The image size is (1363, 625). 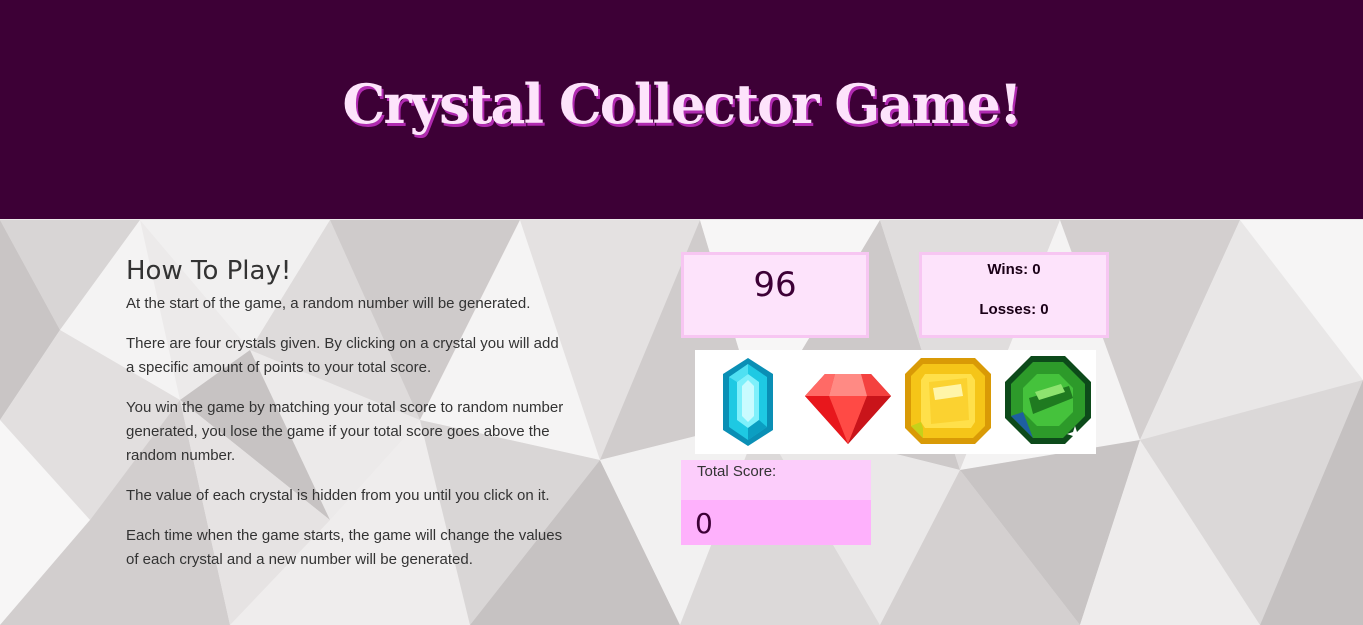 I want to click on win-loss-box: Wins: 0 Losses: 0, so click(x=1014, y=295).